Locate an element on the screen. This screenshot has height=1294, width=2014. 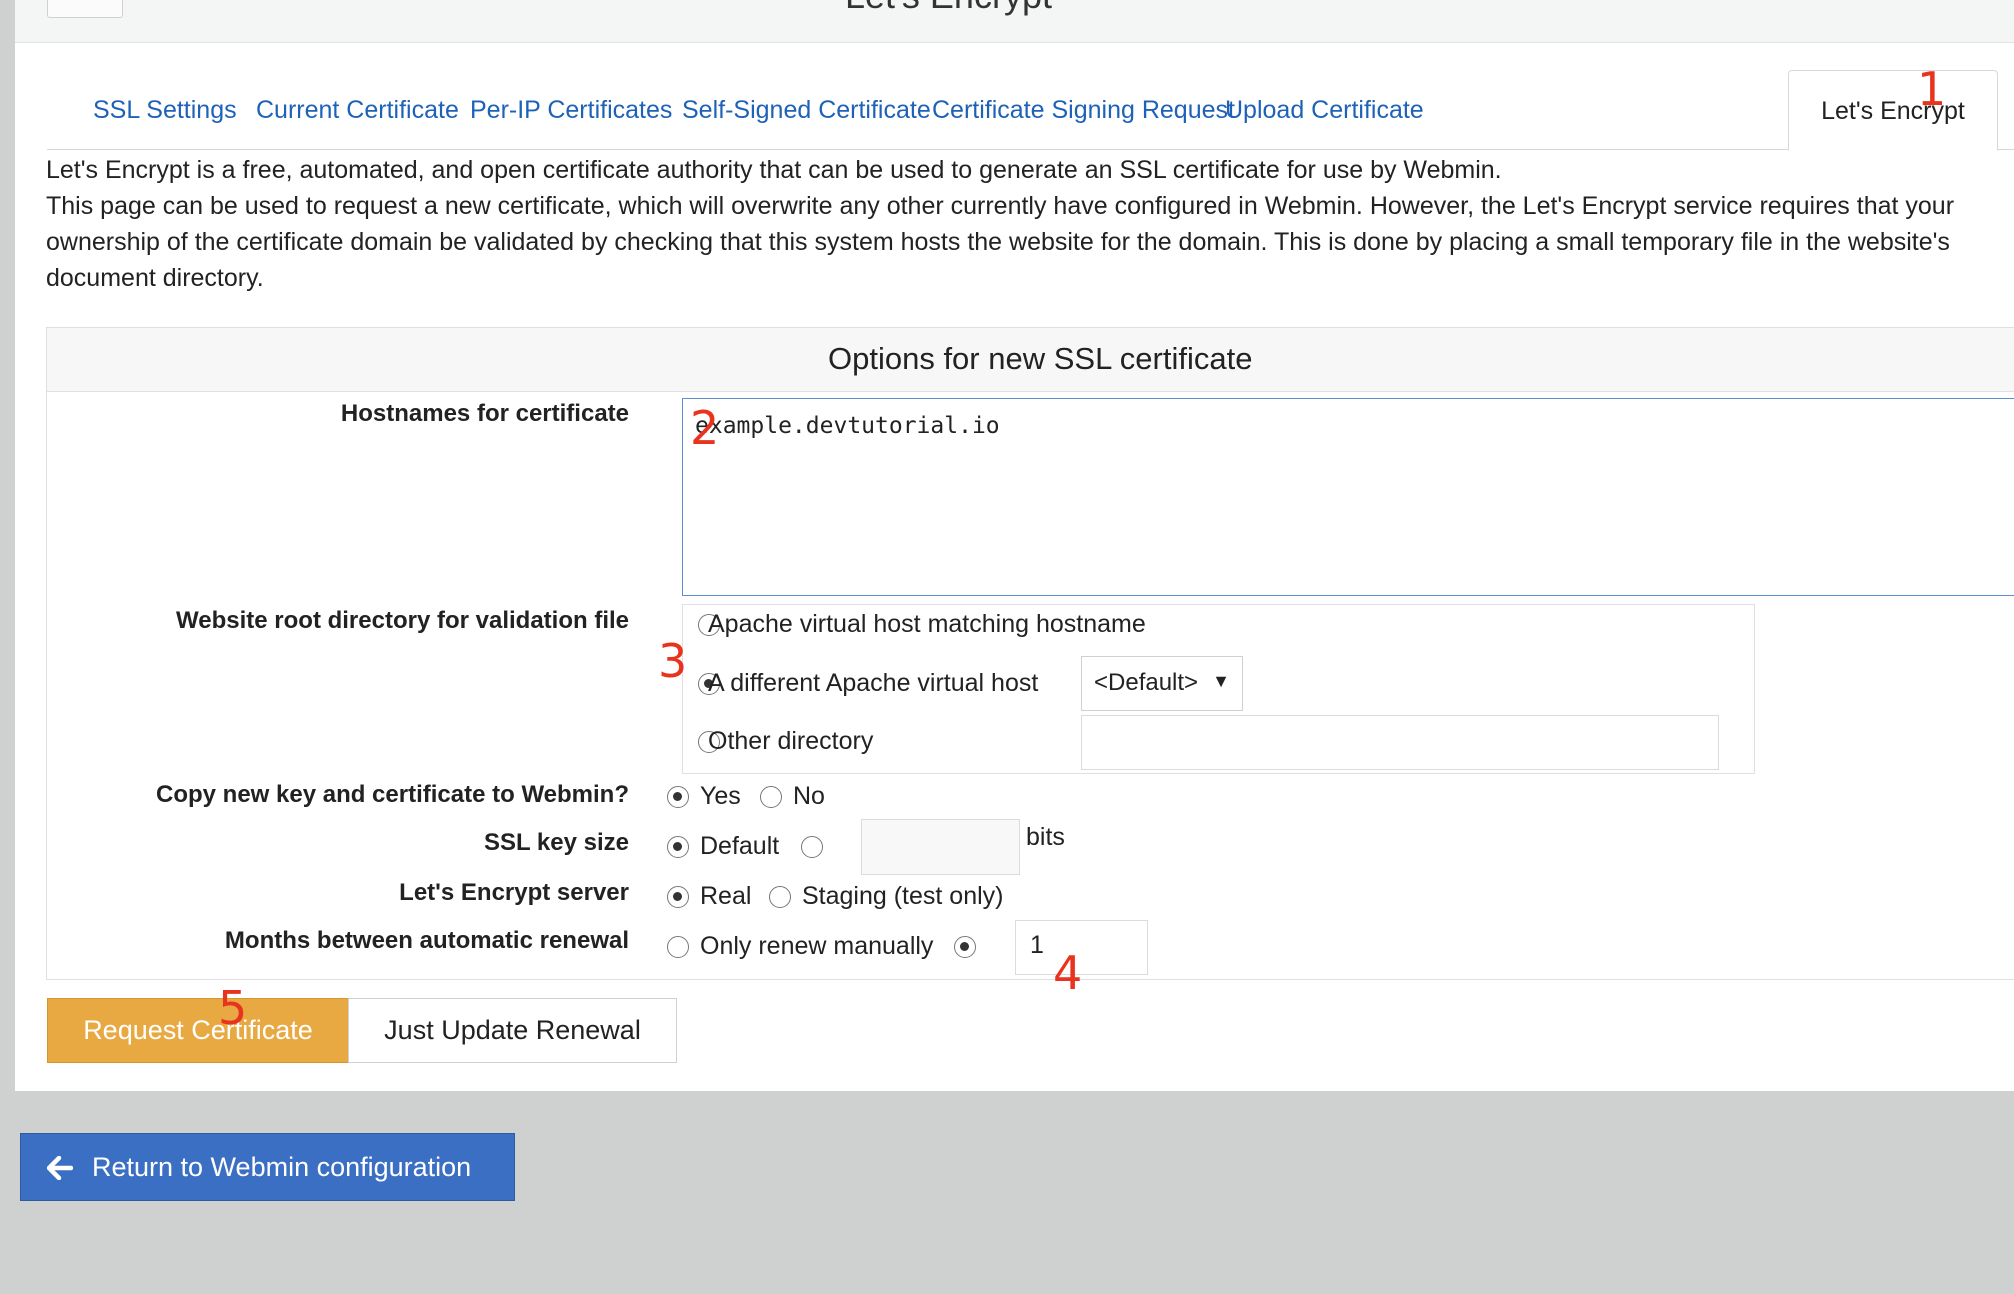
renewal-months-input: 1 is located at coordinates (1081, 947).